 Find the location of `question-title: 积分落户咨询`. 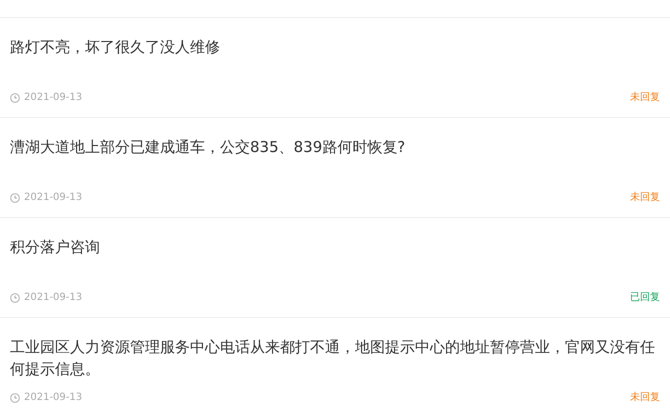

question-title: 积分落户咨询 is located at coordinates (335, 262).